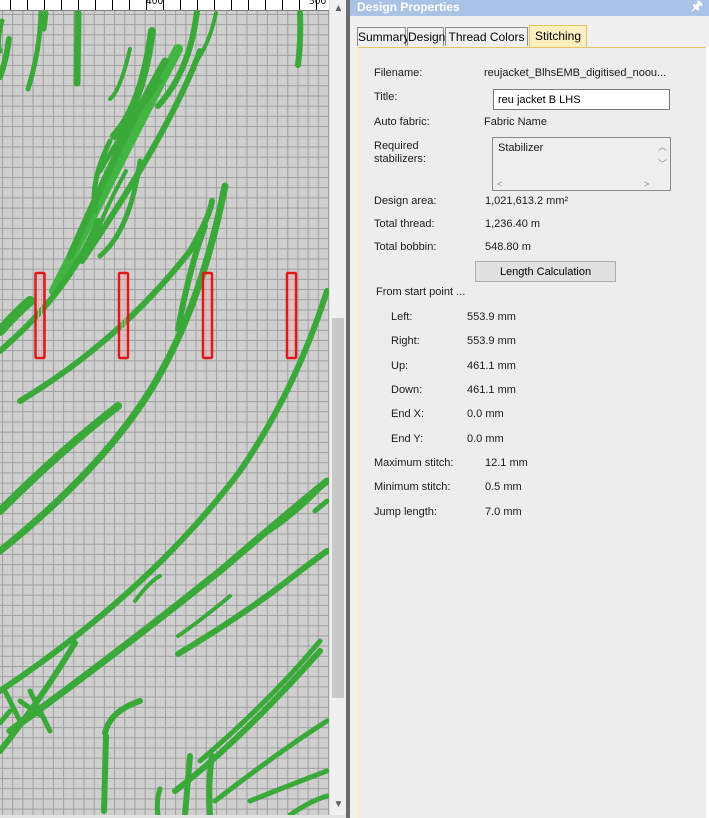  I want to click on canvas-vertical-scrollbar: ▲ ▼, so click(338, 407).